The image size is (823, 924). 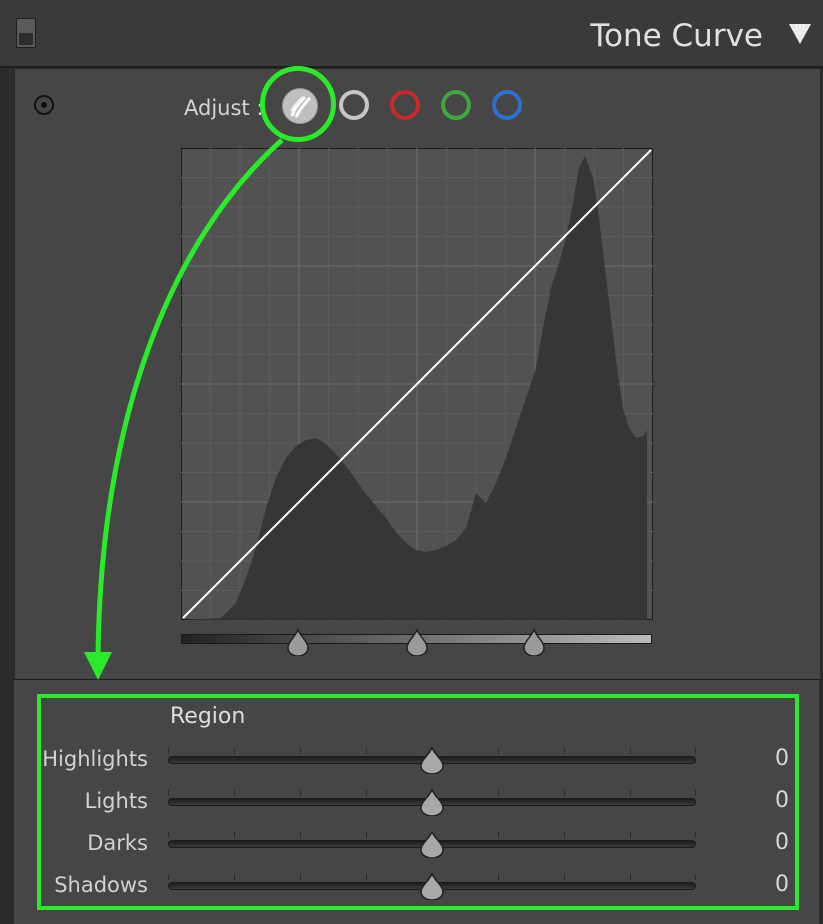 What do you see at coordinates (116, 801) in the screenshot?
I see `lights-label: Lights` at bounding box center [116, 801].